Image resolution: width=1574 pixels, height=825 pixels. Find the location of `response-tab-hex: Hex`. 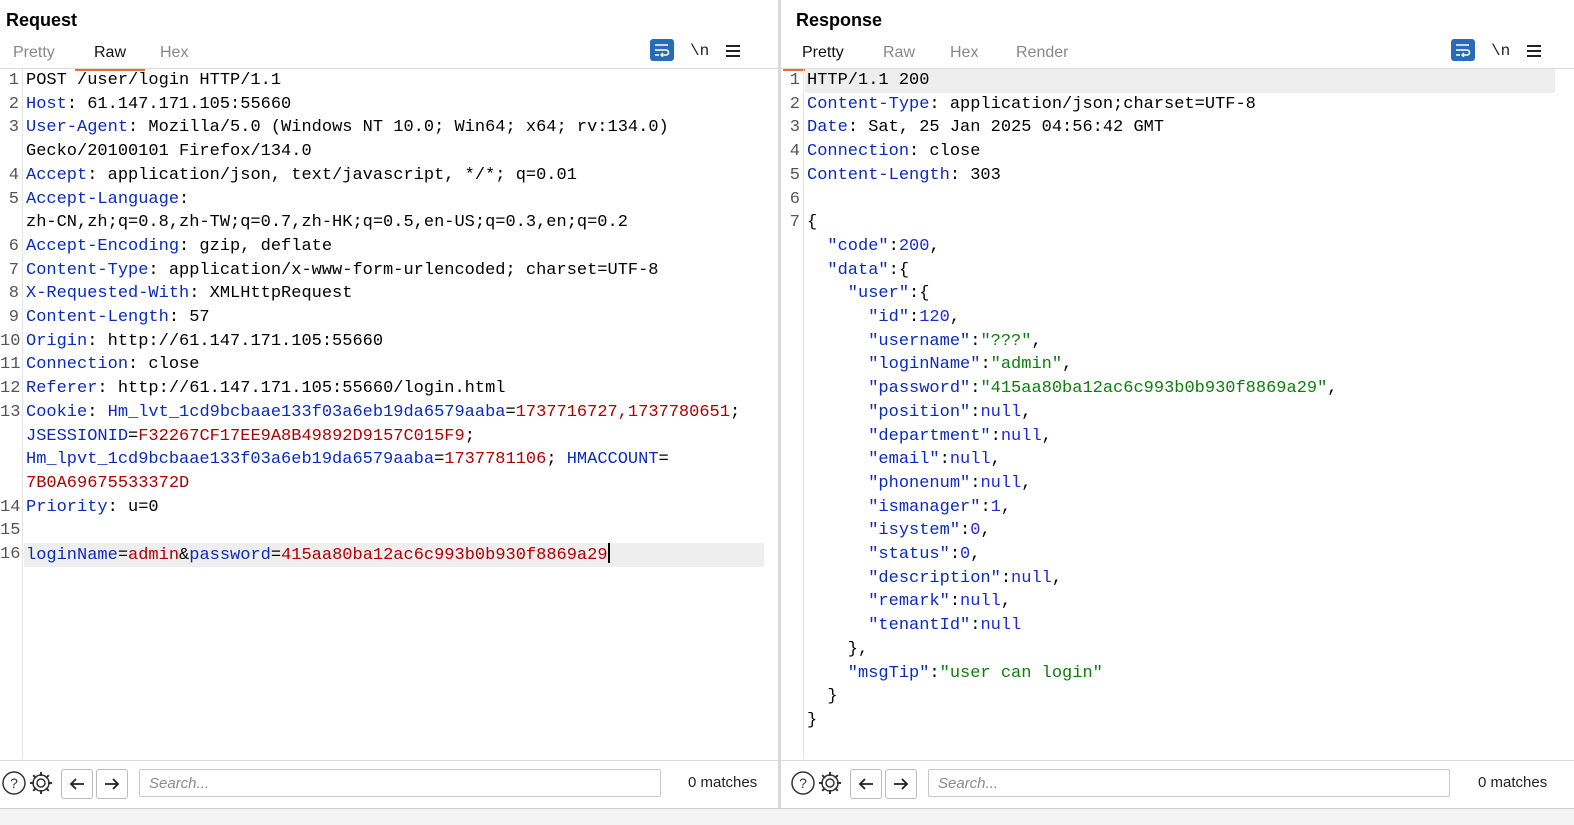

response-tab-hex: Hex is located at coordinates (964, 56).